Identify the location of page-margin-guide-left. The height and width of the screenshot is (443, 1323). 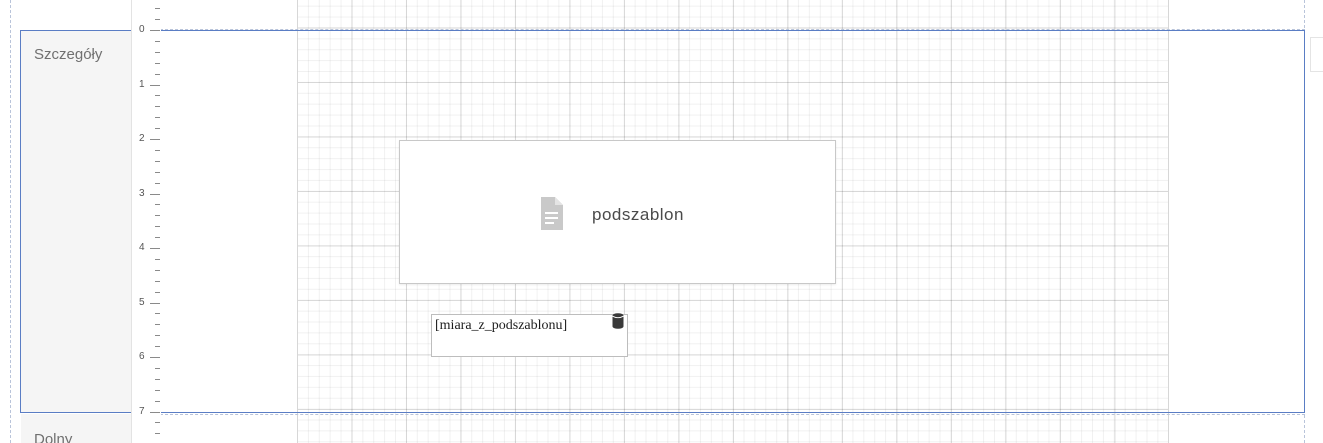
(10, 221).